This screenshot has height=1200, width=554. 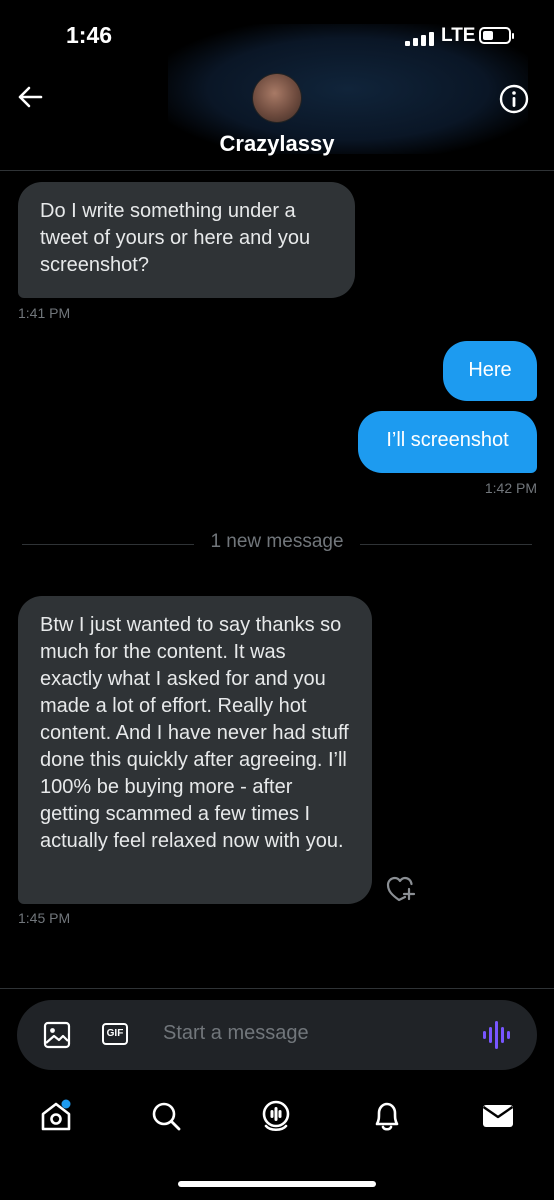 What do you see at coordinates (56, 1116) in the screenshot?
I see `home-icon` at bounding box center [56, 1116].